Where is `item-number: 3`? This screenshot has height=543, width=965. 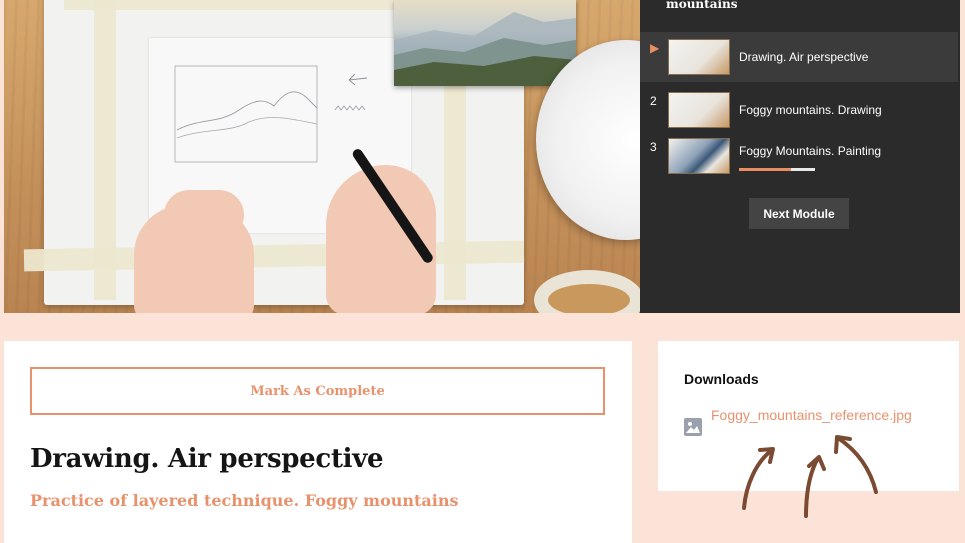
item-number: 3 is located at coordinates (653, 147).